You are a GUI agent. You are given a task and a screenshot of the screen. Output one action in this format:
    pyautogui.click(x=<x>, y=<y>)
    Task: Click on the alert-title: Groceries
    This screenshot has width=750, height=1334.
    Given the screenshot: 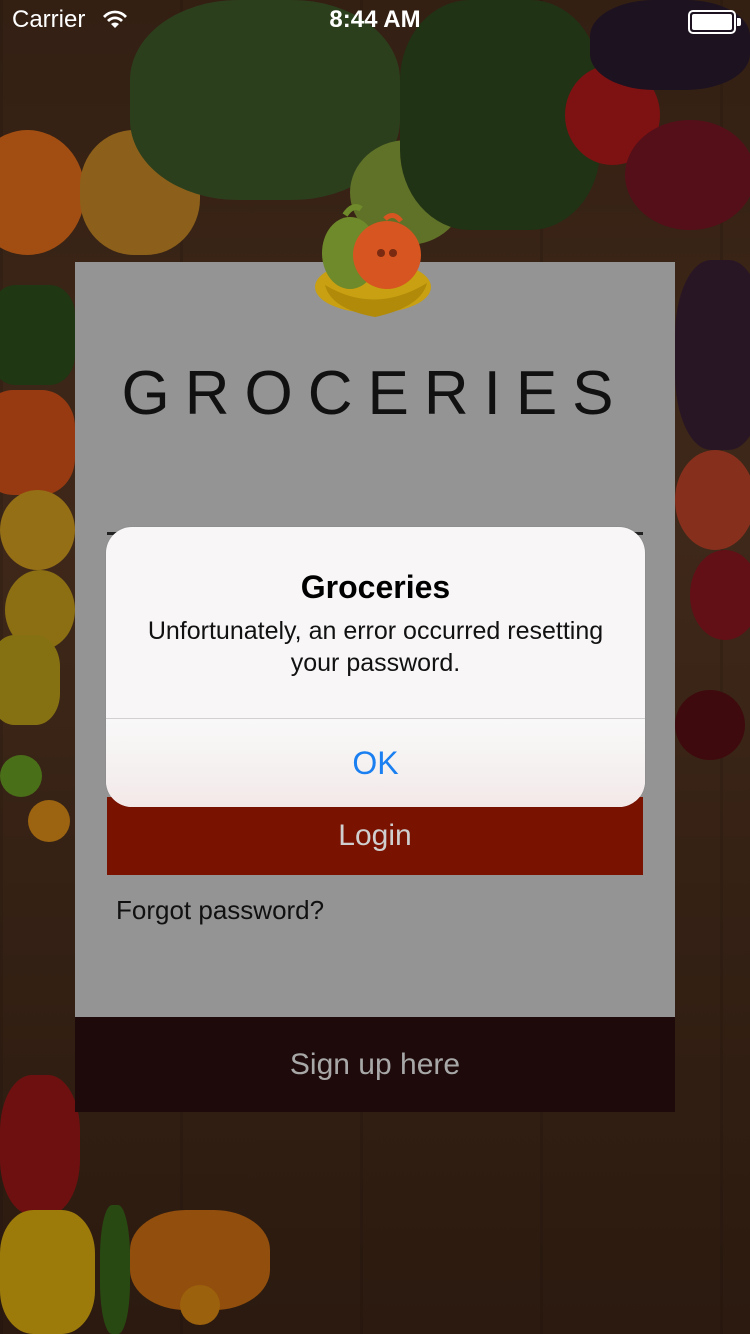 What is the action you would take?
    pyautogui.click(x=375, y=587)
    